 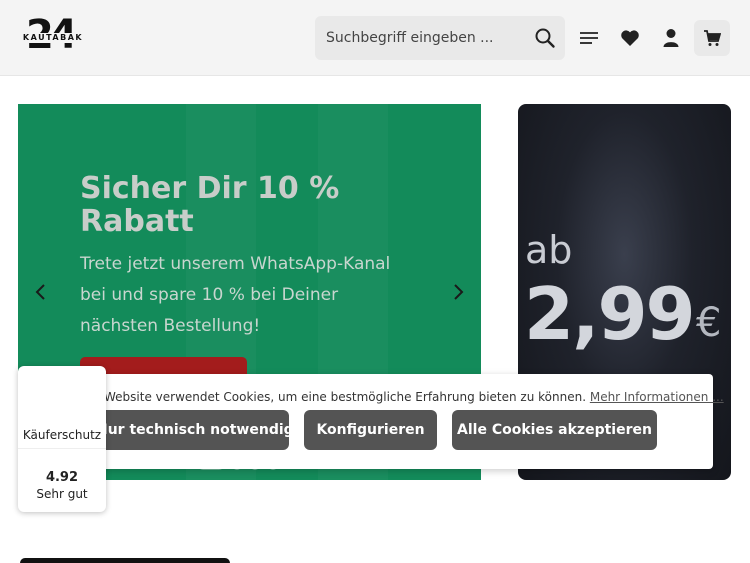 What do you see at coordinates (370, 430) in the screenshot?
I see `configure-cookies-button: Konfigurieren` at bounding box center [370, 430].